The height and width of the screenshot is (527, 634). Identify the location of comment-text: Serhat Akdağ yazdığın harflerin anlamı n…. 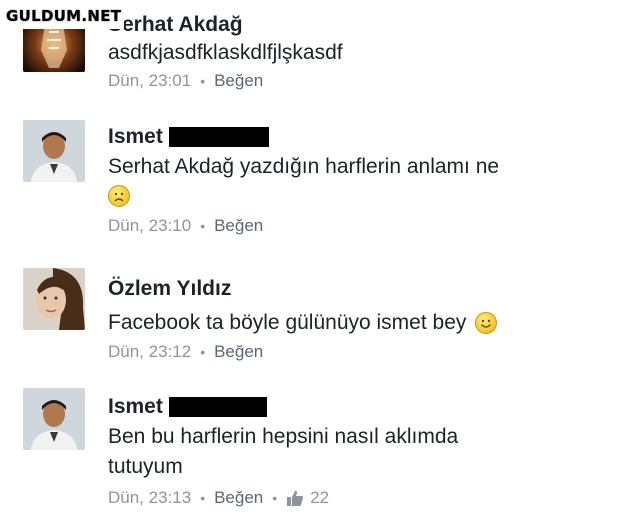
(304, 166).